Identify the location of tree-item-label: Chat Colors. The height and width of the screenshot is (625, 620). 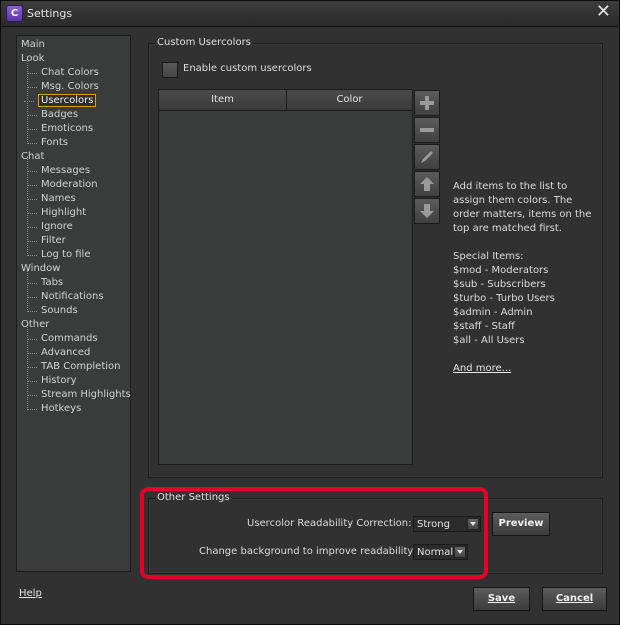
(70, 72).